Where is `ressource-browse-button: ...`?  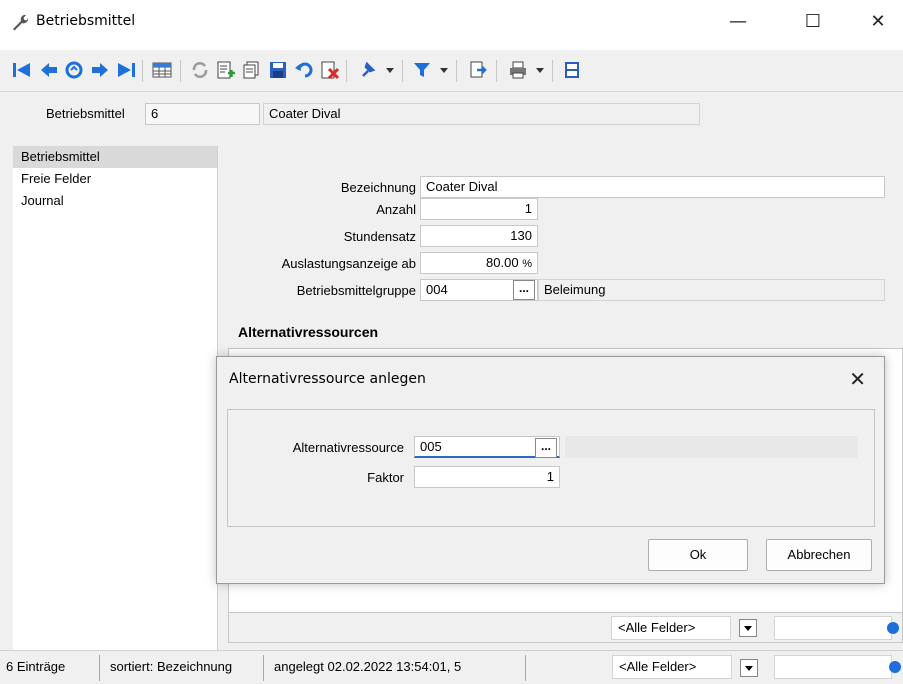
ressource-browse-button: ... is located at coordinates (546, 448).